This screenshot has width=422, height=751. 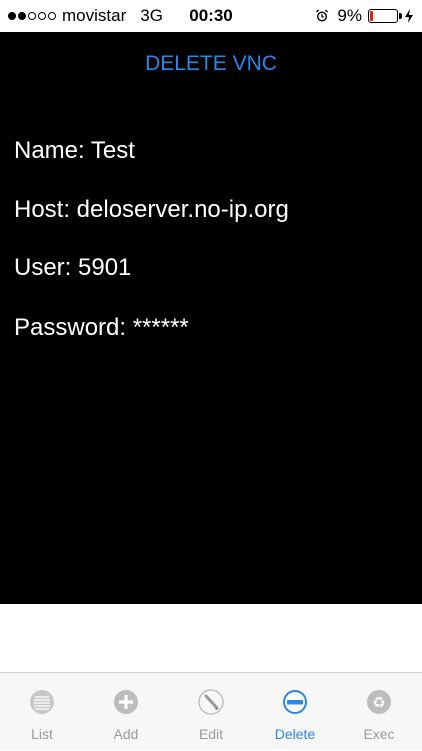 I want to click on tab-edit: Edit, so click(x=211, y=712).